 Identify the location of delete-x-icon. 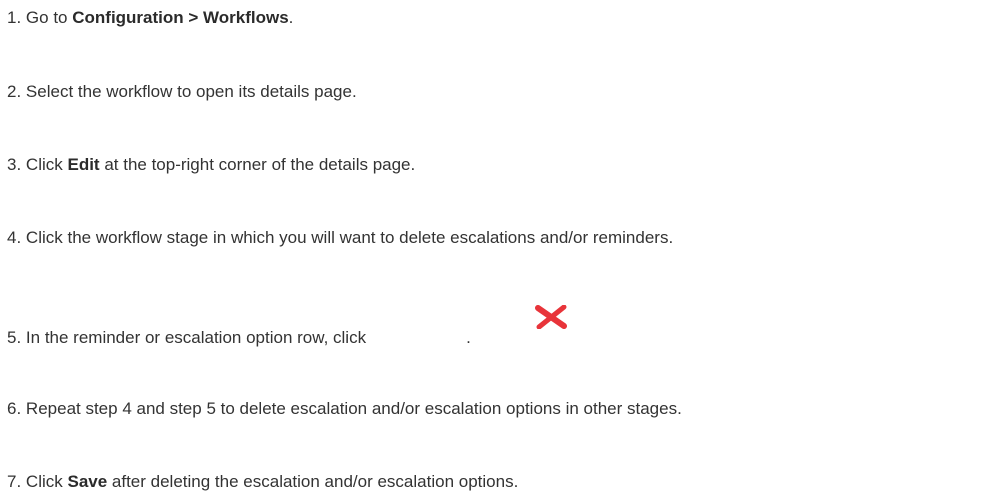
(551, 317).